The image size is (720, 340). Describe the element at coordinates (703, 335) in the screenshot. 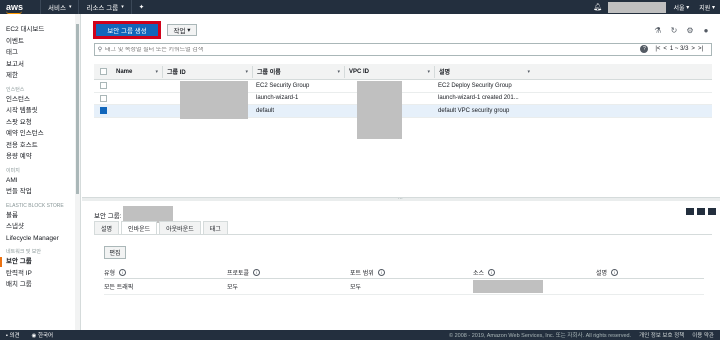

I see `terms-link: 이용 약관` at that location.